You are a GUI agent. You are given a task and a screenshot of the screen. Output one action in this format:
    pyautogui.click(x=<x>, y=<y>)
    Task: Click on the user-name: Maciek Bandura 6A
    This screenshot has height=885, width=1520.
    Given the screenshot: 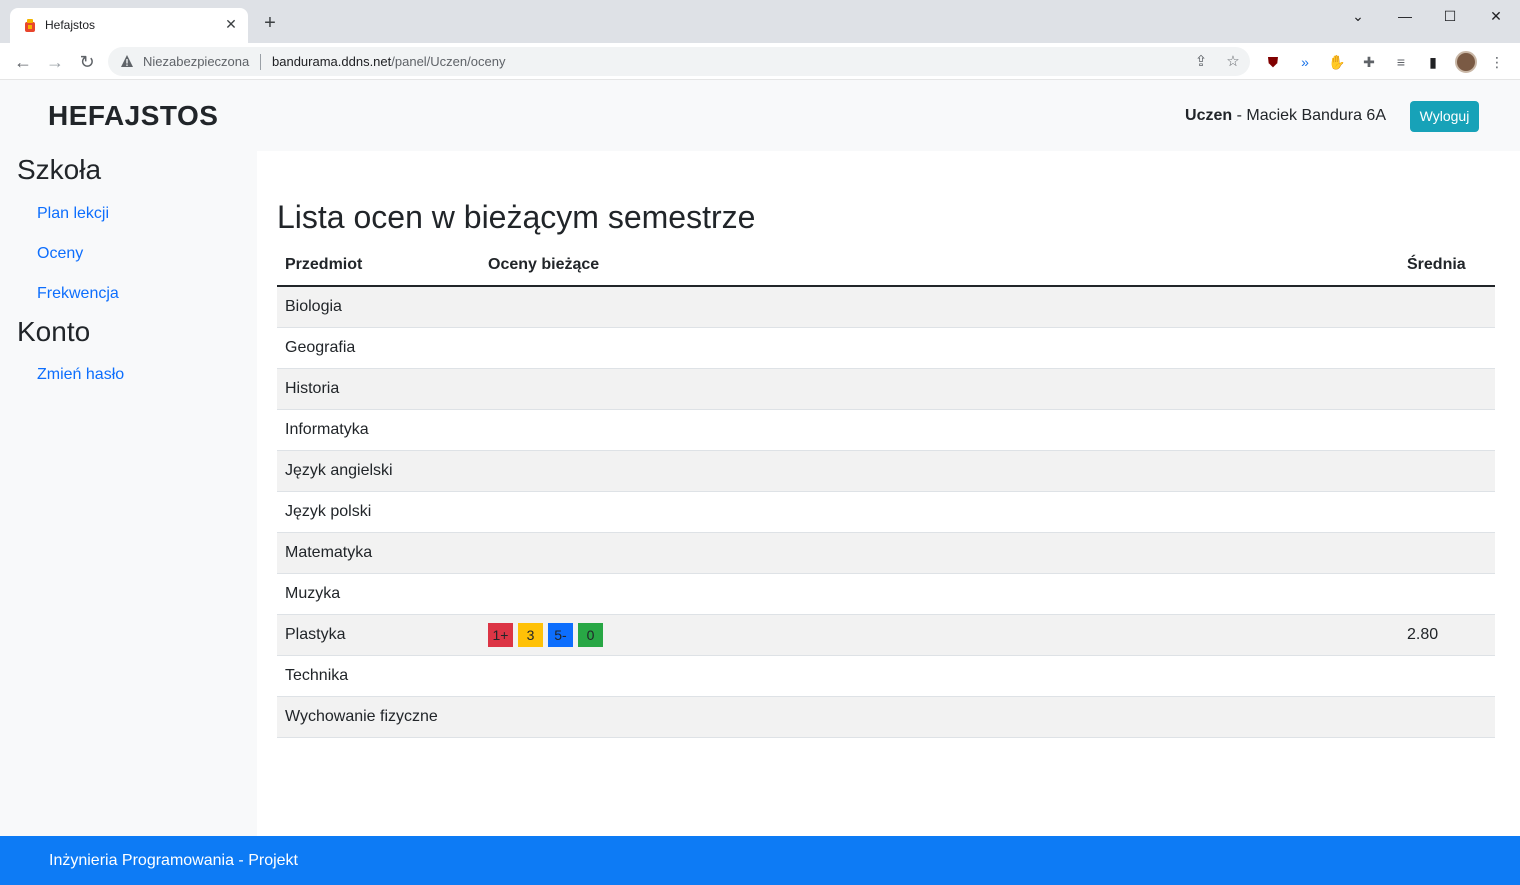 What is the action you would take?
    pyautogui.click(x=1316, y=115)
    